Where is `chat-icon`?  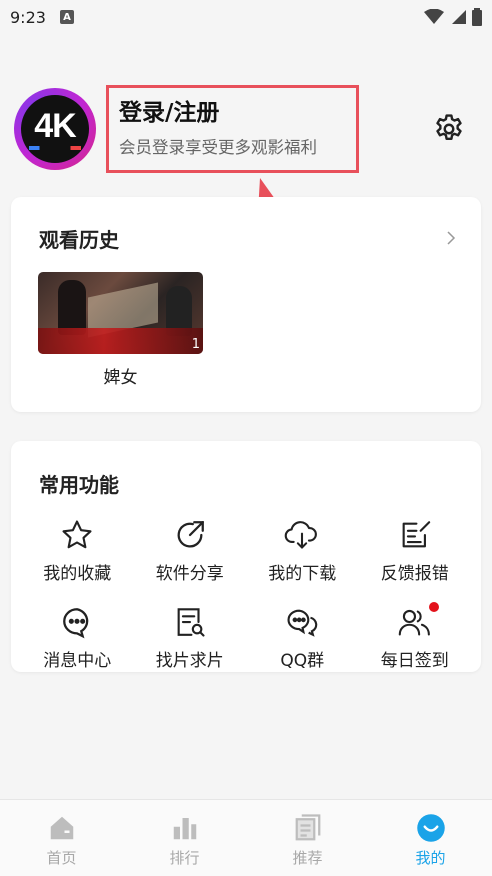
chat-icon is located at coordinates (302, 623).